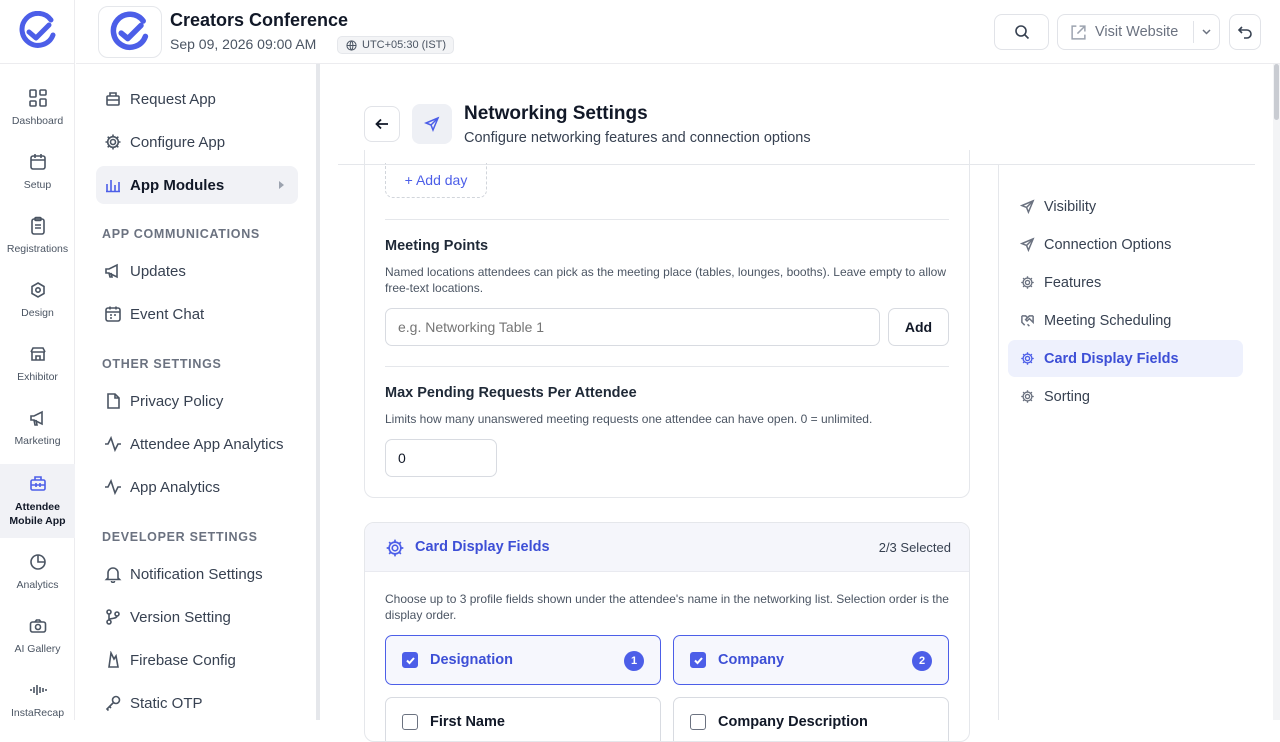 The width and height of the screenshot is (1280, 742). What do you see at coordinates (37, 428) in the screenshot?
I see `rail-item-marketing: Marketing` at bounding box center [37, 428].